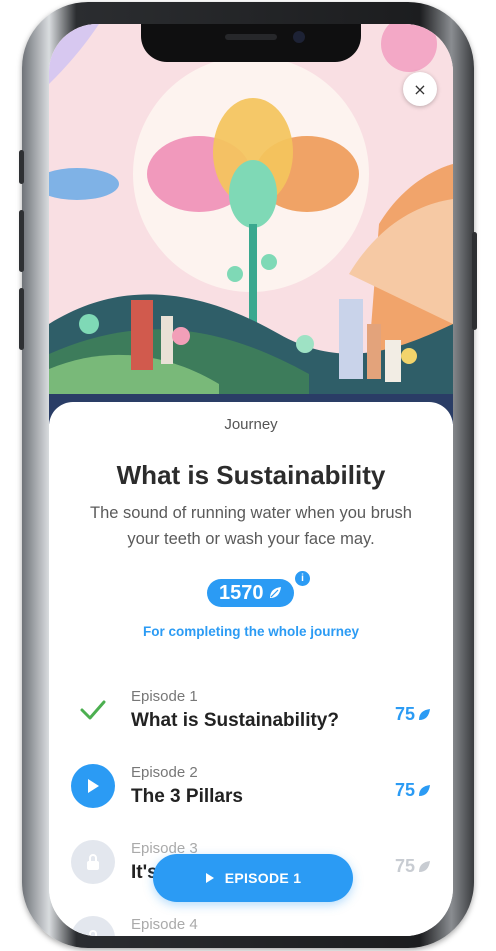  What do you see at coordinates (251, 37) in the screenshot?
I see `speaker` at bounding box center [251, 37].